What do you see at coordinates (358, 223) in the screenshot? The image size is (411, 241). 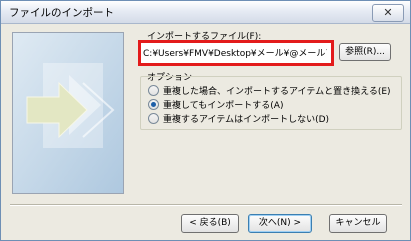 I see `cancel-button: キャンセル` at bounding box center [358, 223].